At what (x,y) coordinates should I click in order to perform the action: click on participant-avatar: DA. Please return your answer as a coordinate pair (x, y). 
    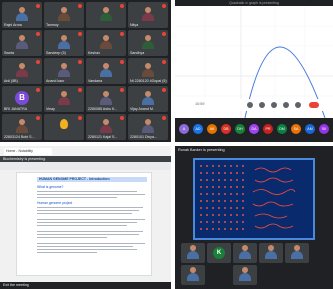
    Looking at the image, I should click on (254, 129).